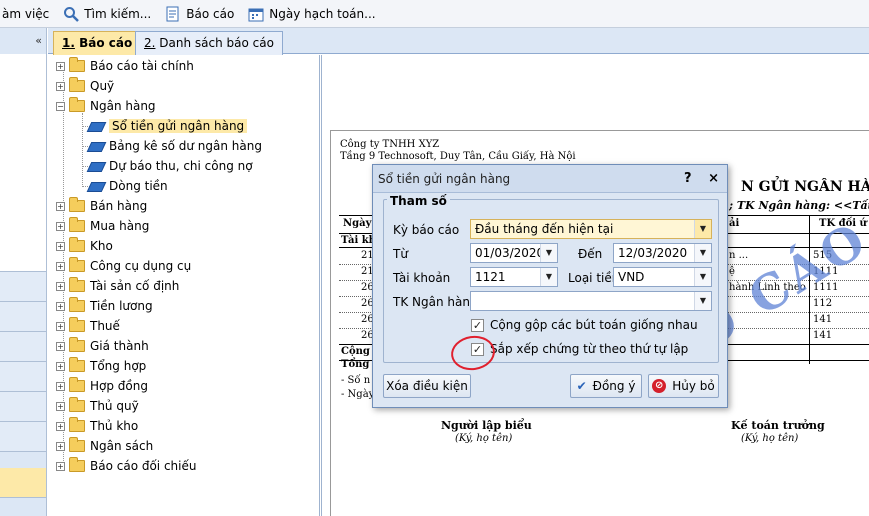 The image size is (869, 516). Describe the element at coordinates (123, 266) in the screenshot. I see `tree-item-tools: + Công cụ dụng cụ` at that location.